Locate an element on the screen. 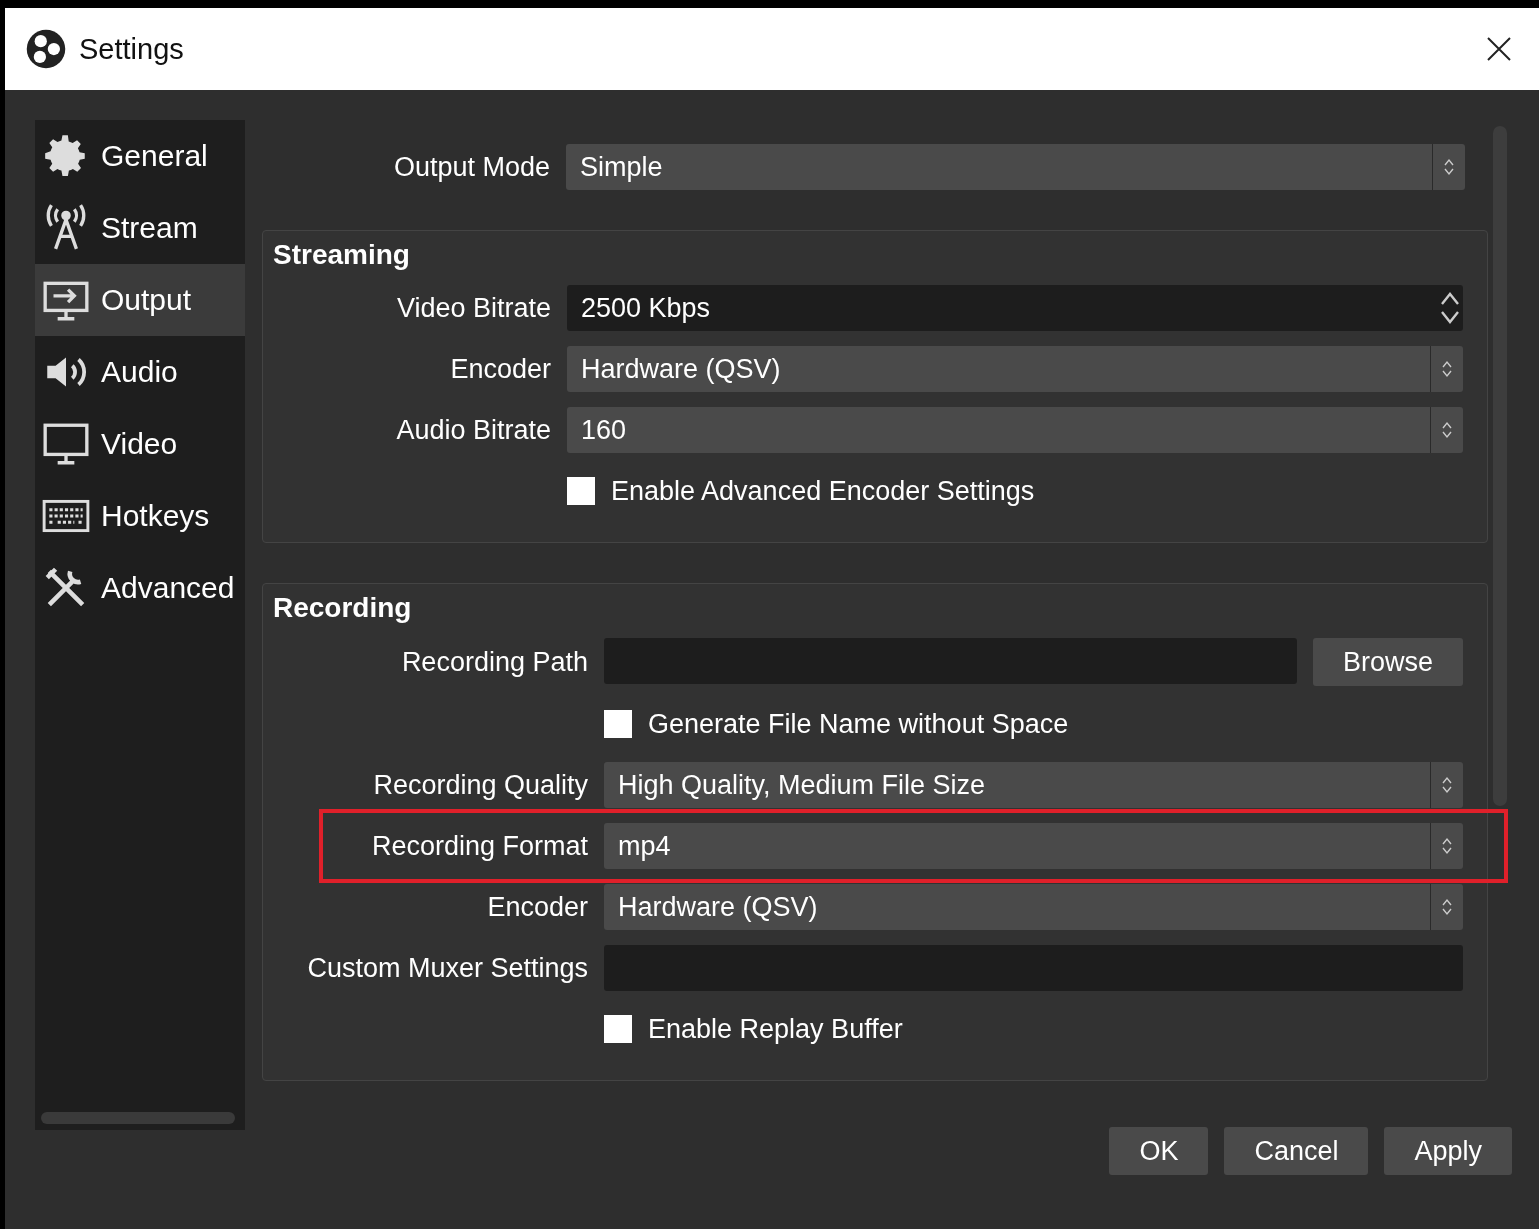 The image size is (1539, 1229). sidebar-item: Output is located at coordinates (140, 300).